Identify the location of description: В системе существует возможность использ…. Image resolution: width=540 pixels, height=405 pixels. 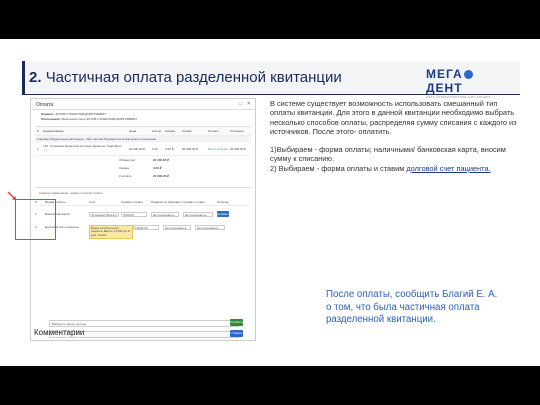
(393, 117).